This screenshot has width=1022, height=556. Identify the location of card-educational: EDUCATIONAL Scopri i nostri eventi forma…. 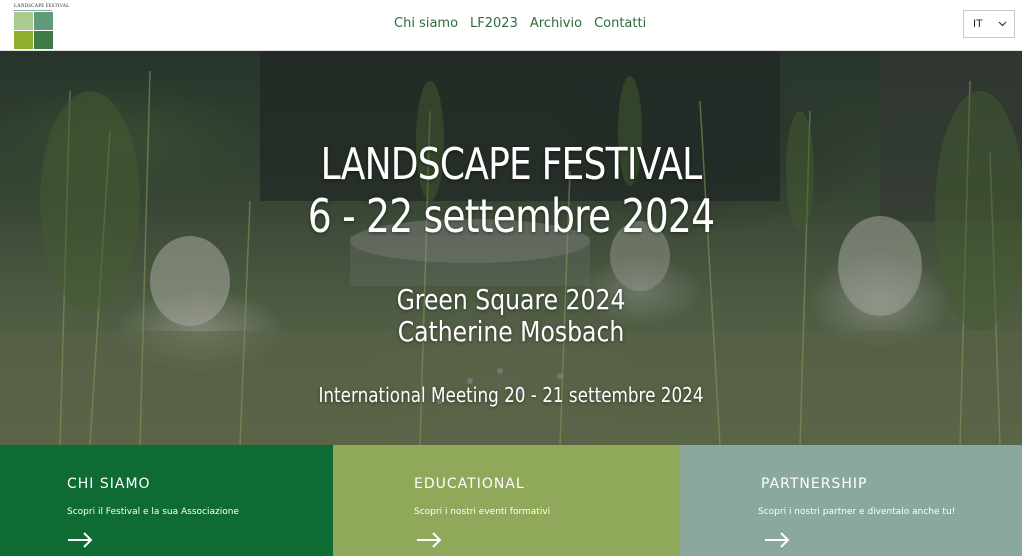
(506, 500).